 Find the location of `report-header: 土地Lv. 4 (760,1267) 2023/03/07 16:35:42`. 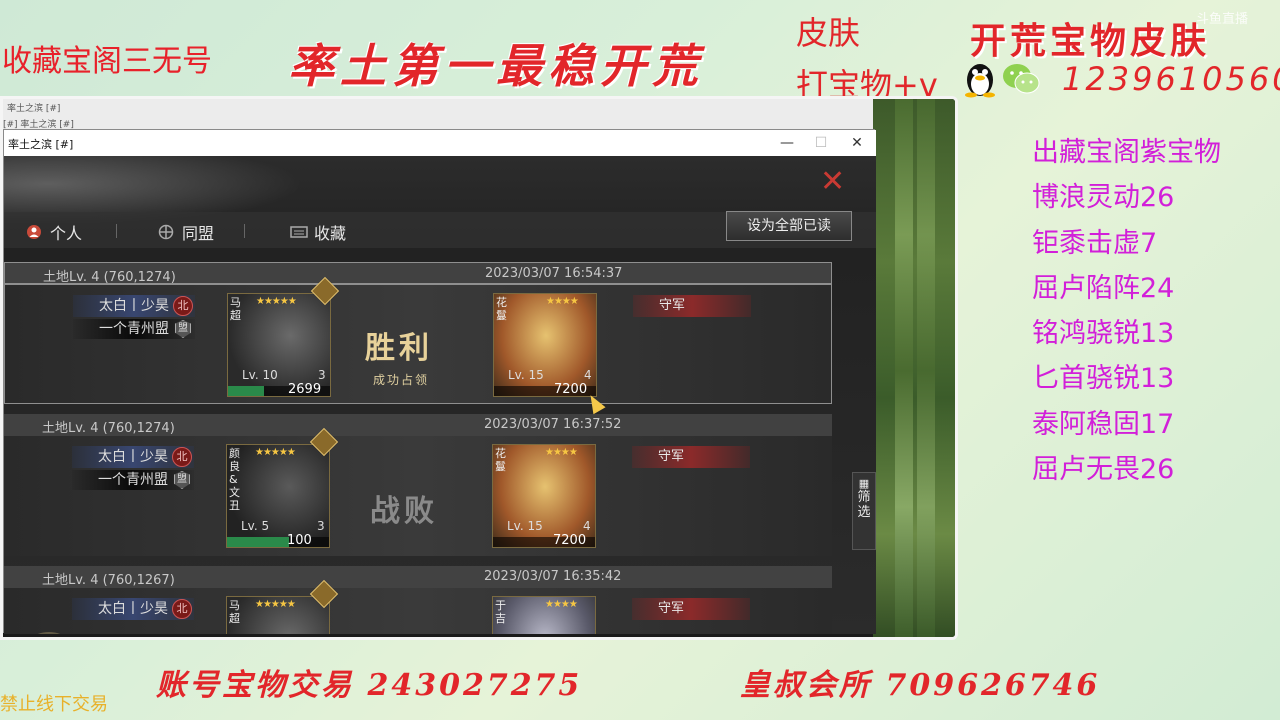

report-header: 土地Lv. 4 (760,1267) 2023/03/07 16:35:42 is located at coordinates (418, 577).